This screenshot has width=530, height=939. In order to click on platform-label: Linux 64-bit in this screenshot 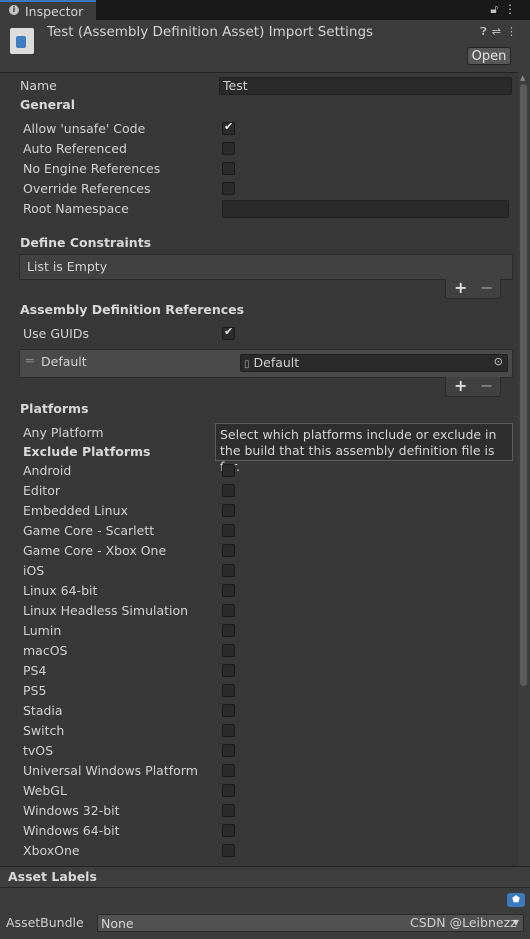, I will do `click(60, 590)`.